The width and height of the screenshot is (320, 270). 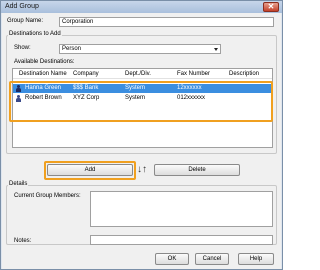 What do you see at coordinates (35, 34) in the screenshot?
I see `destinations-group-label: Destinations to Add` at bounding box center [35, 34].